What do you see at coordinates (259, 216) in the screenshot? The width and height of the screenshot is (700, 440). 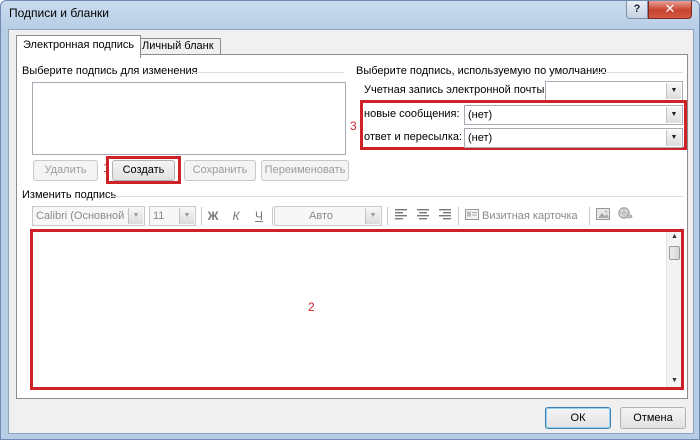 I see `underline-button: Ч` at bounding box center [259, 216].